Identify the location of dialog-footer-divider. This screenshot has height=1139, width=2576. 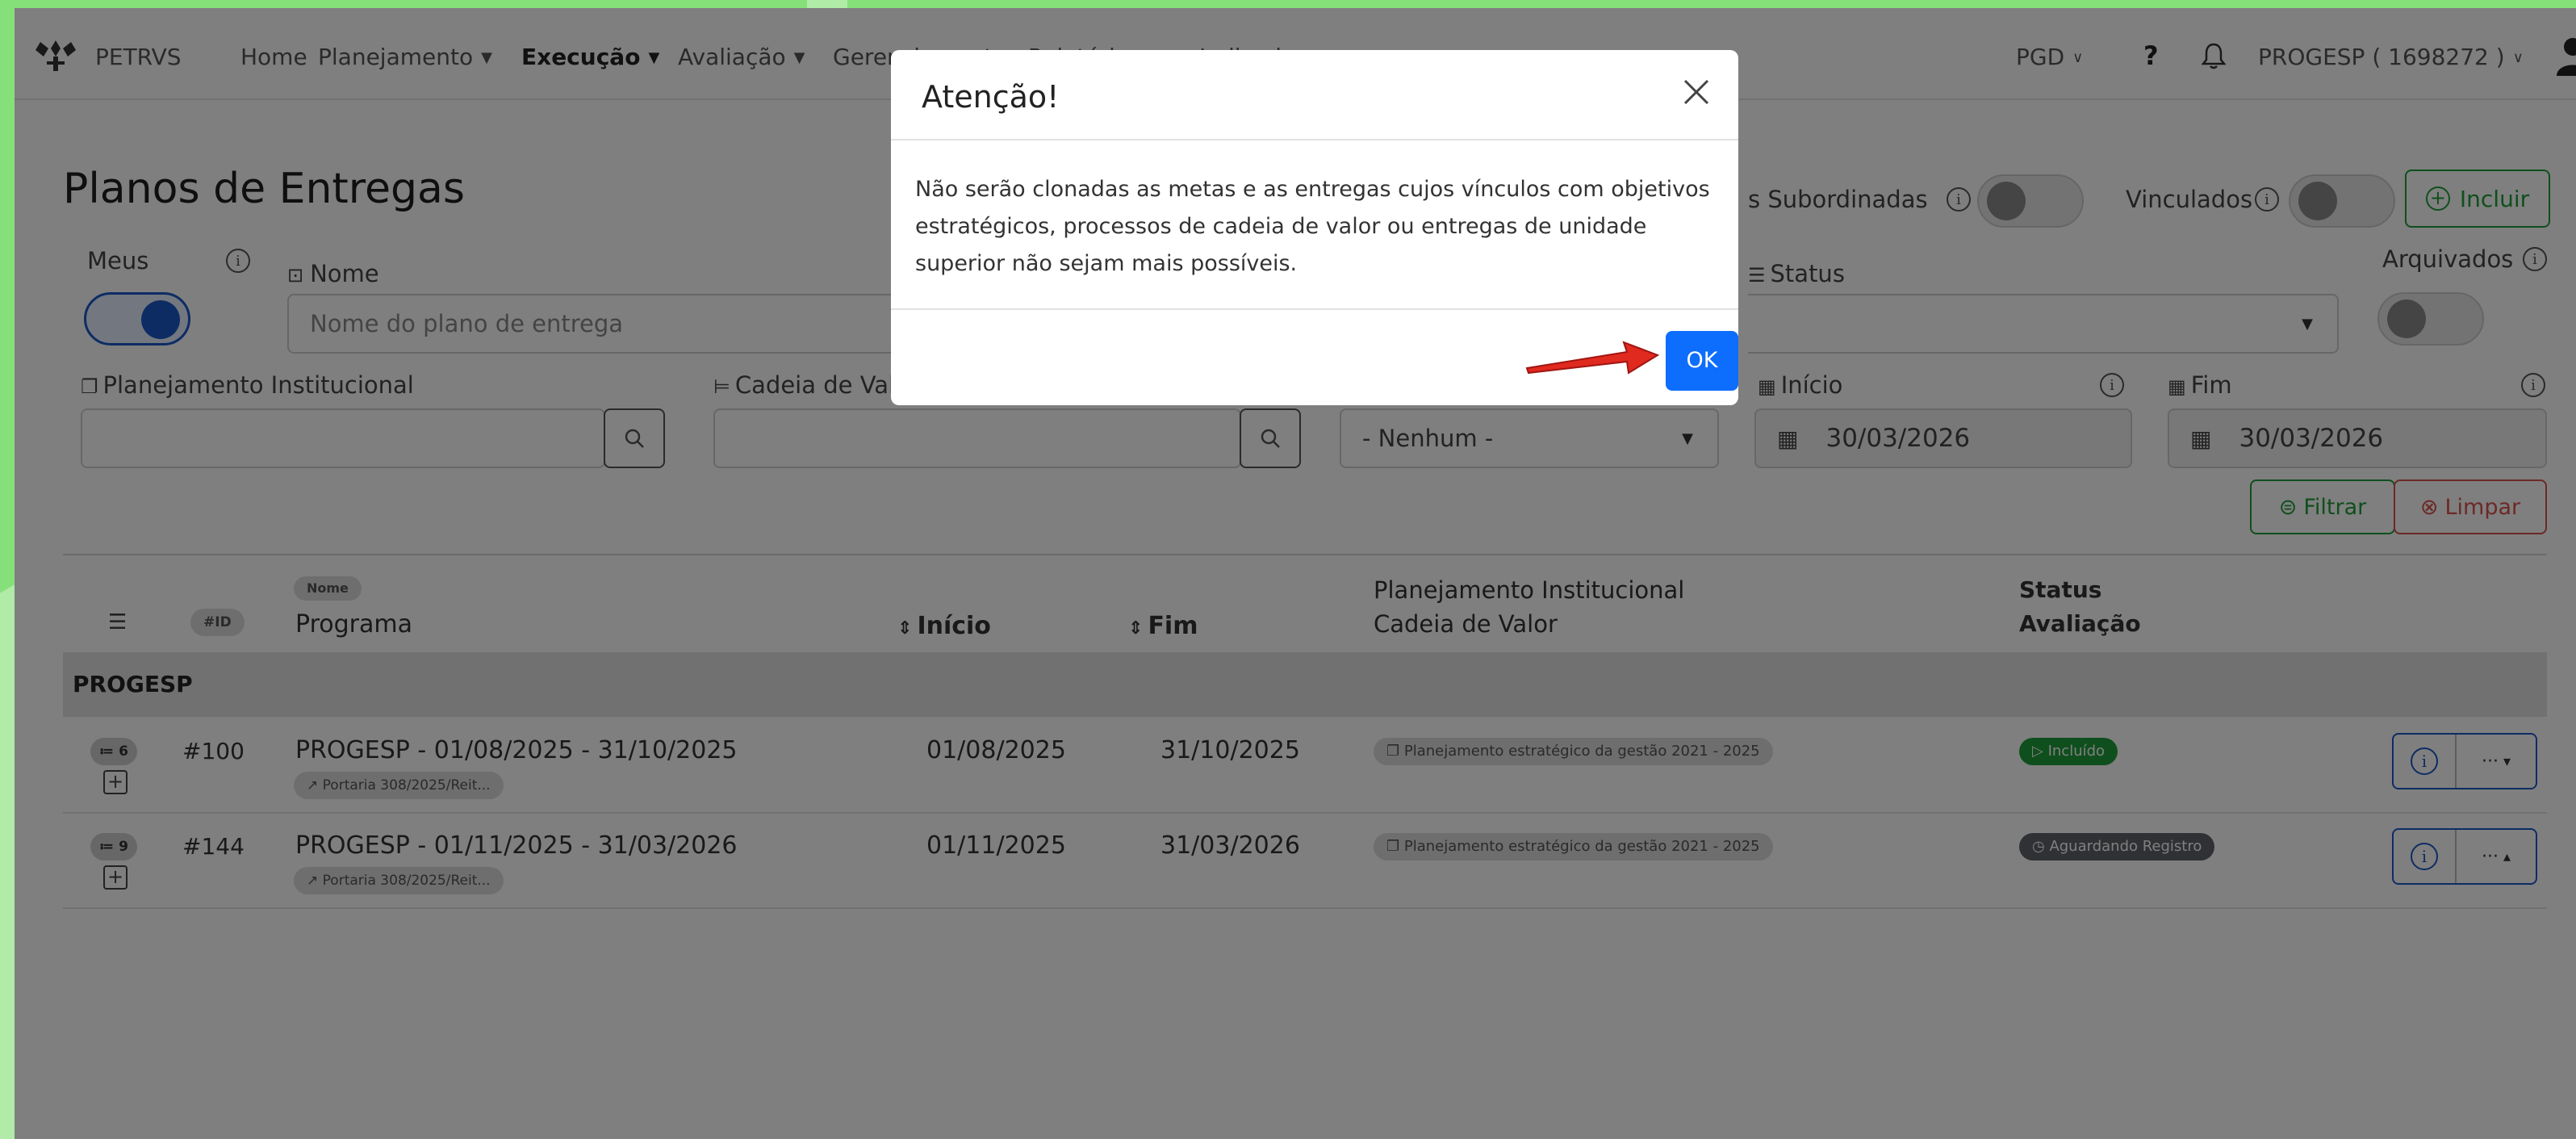
(1314, 309).